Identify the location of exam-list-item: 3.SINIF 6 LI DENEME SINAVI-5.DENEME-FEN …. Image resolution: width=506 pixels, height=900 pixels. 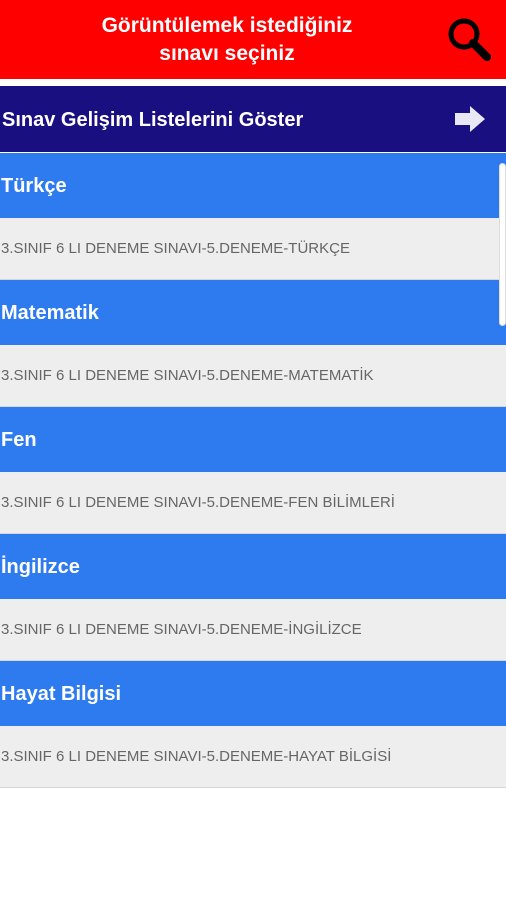
(253, 503).